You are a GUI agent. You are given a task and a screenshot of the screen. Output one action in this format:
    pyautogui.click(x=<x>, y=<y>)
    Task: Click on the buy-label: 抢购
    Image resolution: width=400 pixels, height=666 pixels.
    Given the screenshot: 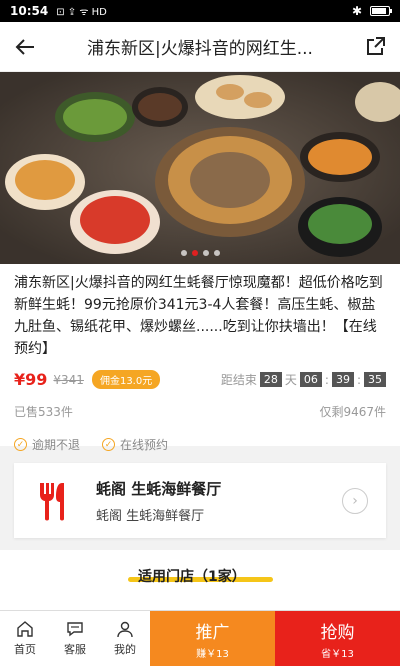 What is the action you would take?
    pyautogui.click(x=337, y=632)
    